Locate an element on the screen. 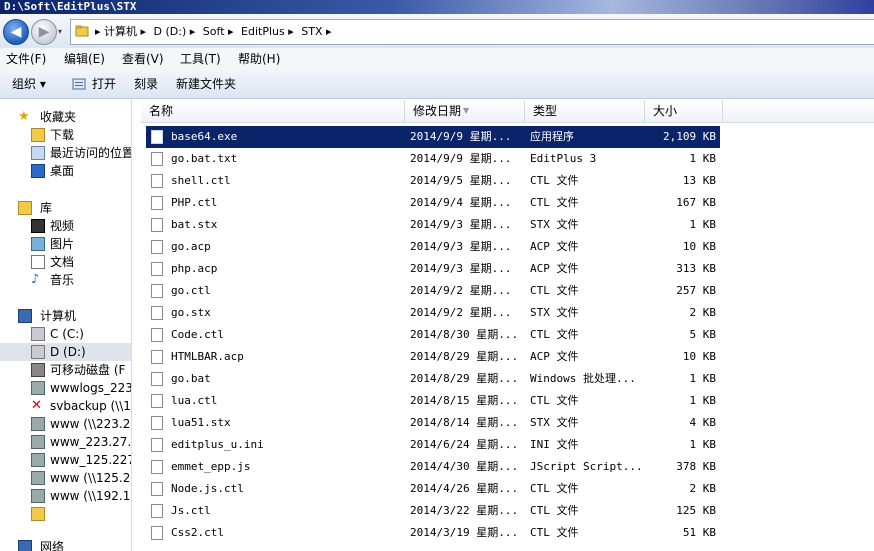  organize-button: 组织 ▾ is located at coordinates (29, 84).